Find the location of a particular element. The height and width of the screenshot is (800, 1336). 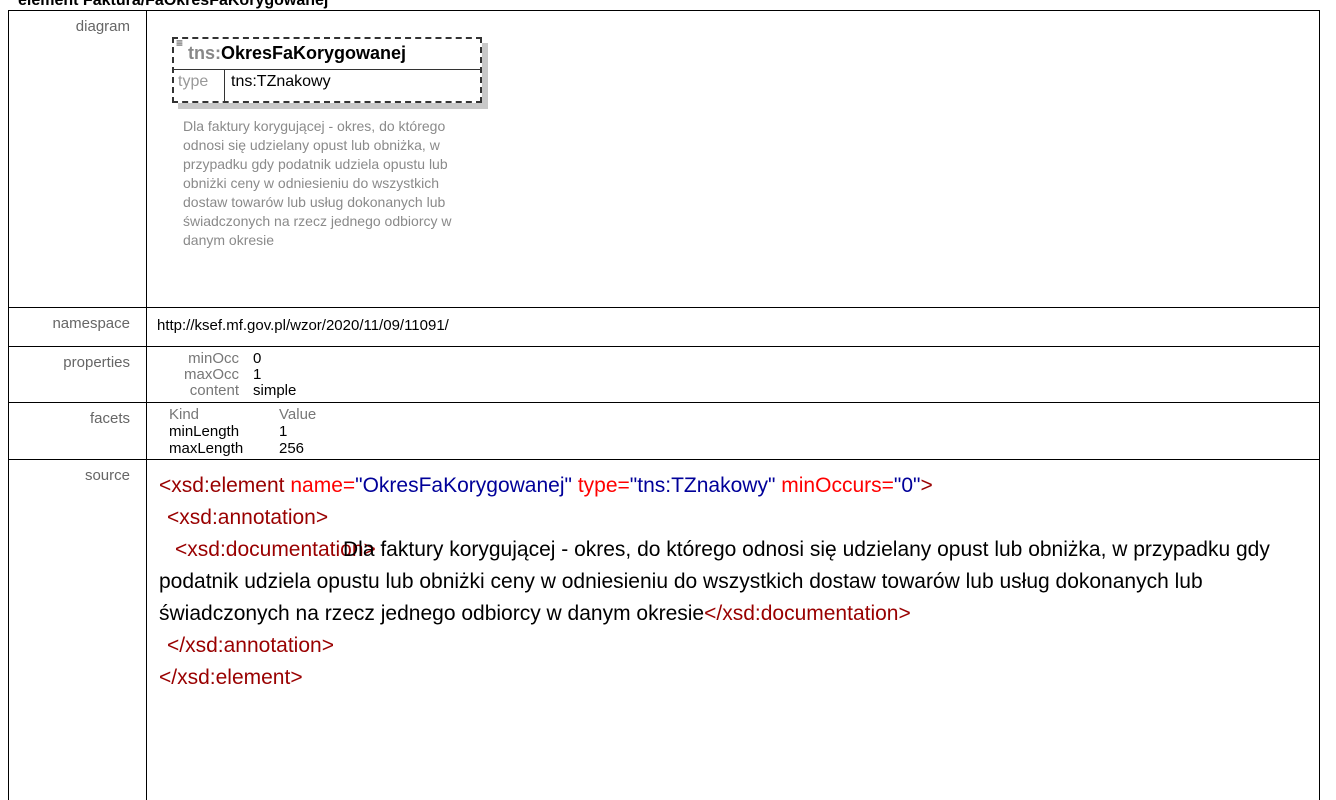

list-icon: ≡ is located at coordinates (179, 43).